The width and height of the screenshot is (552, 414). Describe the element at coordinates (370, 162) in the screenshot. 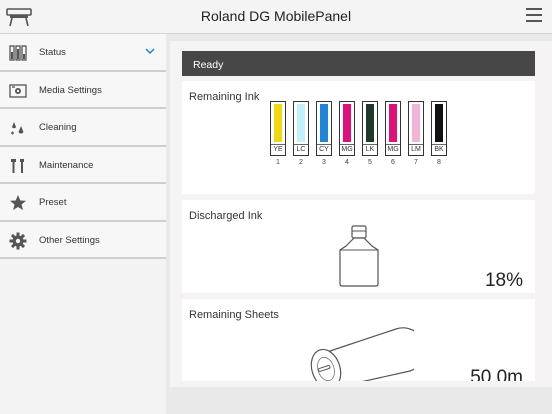

I see `ink-slot-number: 5` at that location.